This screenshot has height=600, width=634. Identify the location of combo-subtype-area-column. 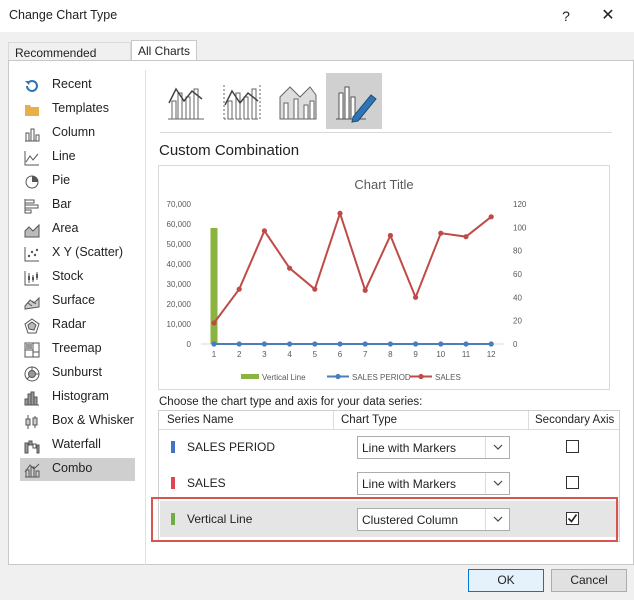
(298, 101).